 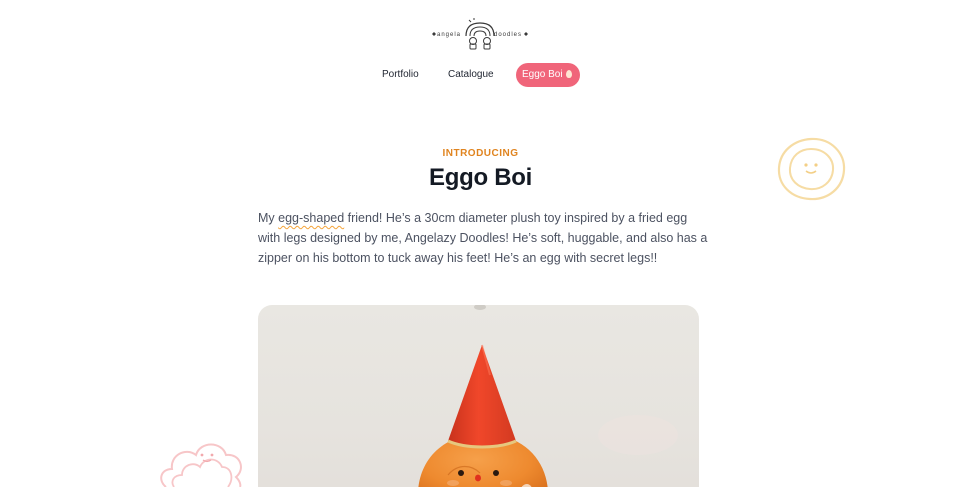 What do you see at coordinates (400, 75) in the screenshot?
I see `nav-portfolio-link: Portfolio` at bounding box center [400, 75].